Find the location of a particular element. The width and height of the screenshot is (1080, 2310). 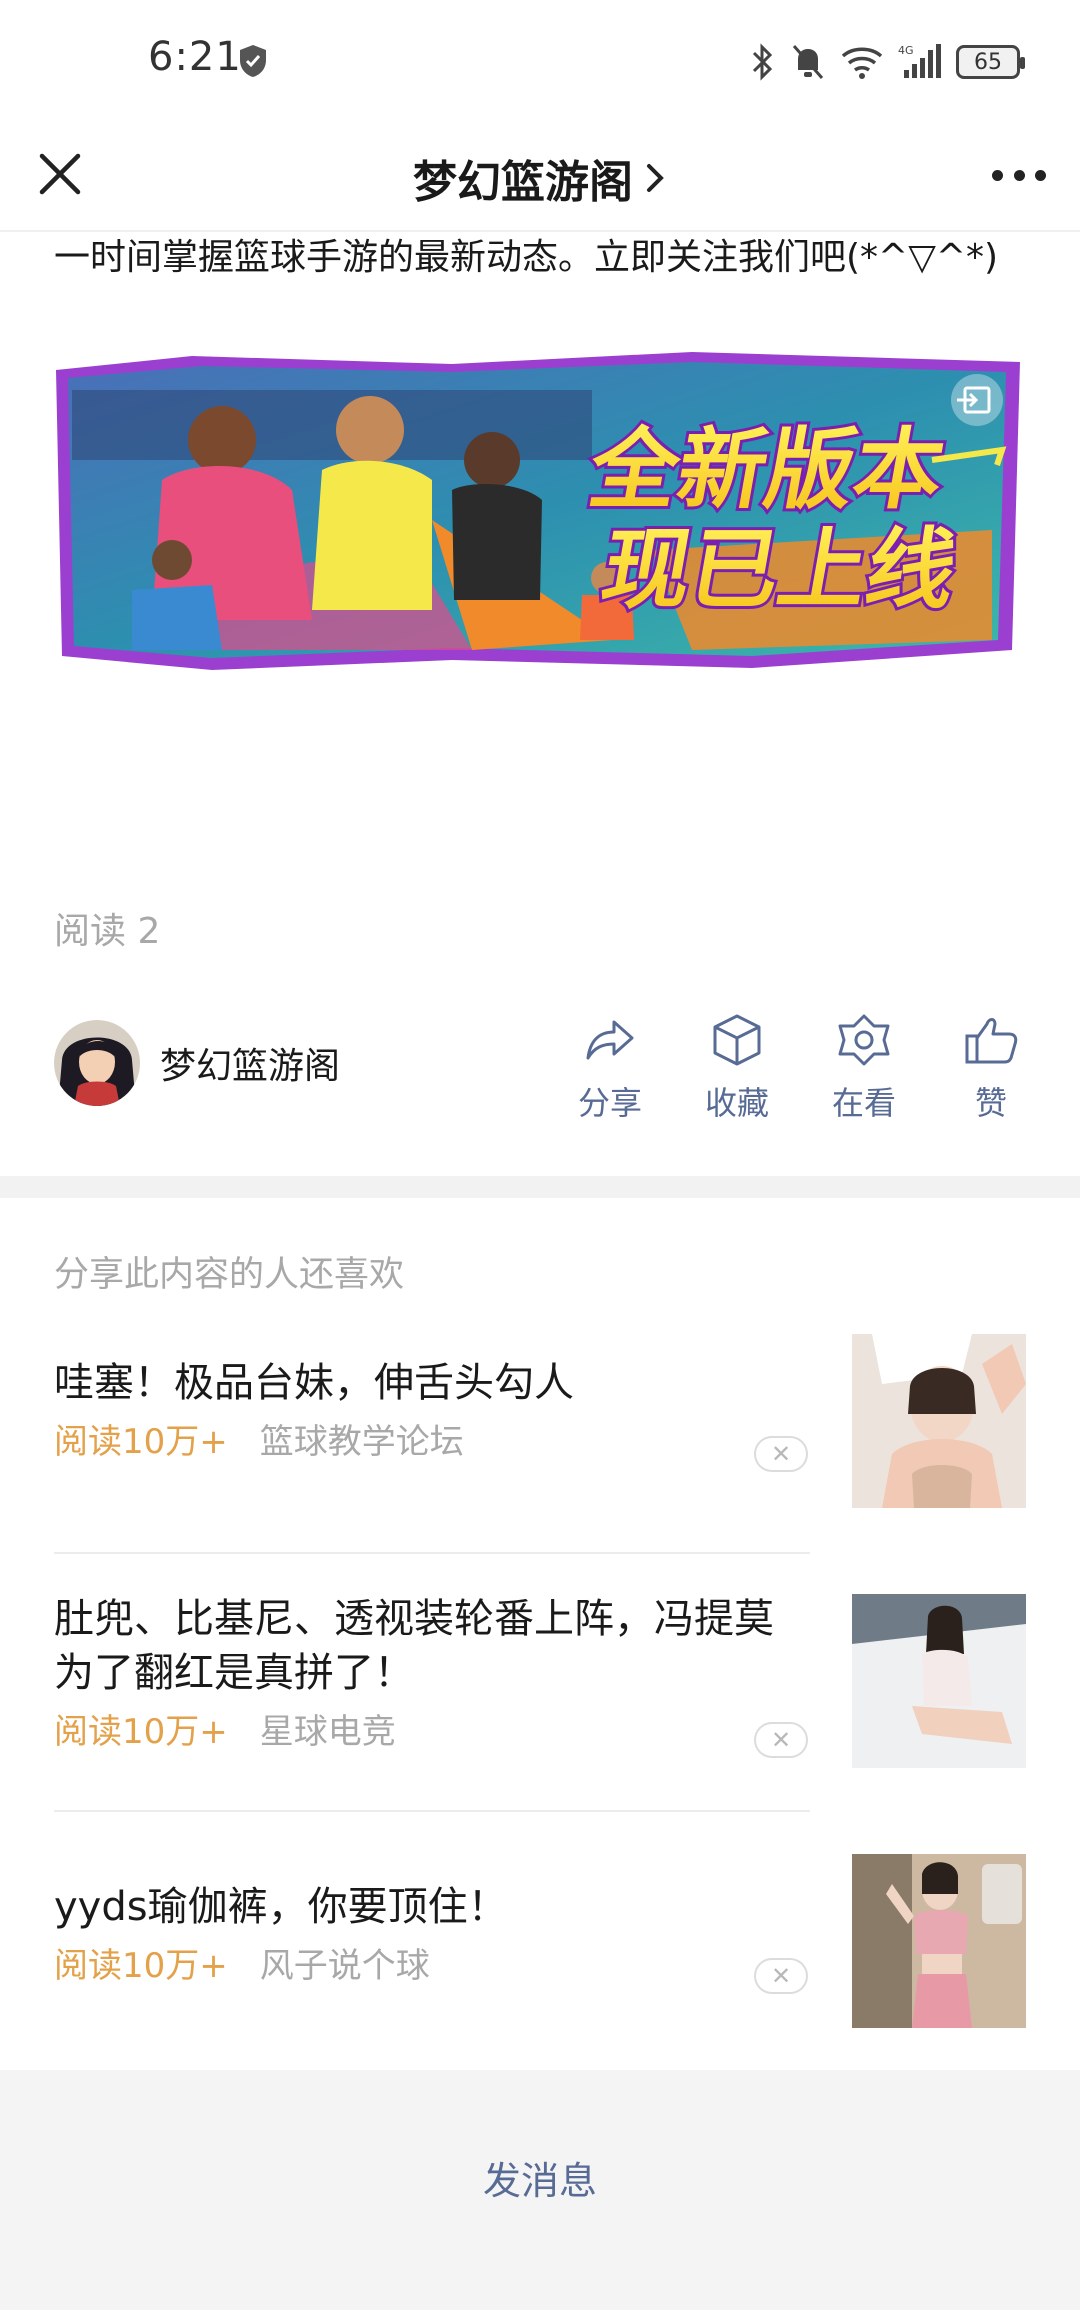

svg-text: 4G is located at coordinates (906, 50).